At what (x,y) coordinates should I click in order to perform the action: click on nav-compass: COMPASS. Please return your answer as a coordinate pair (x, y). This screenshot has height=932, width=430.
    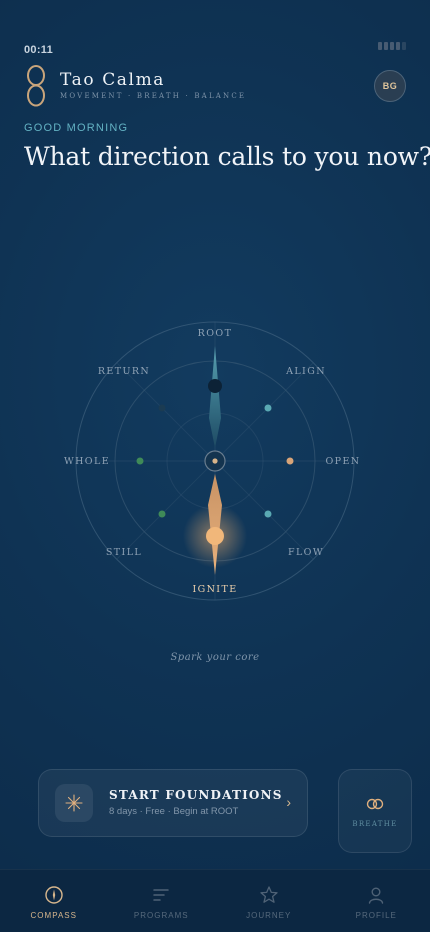
    Looking at the image, I should click on (54, 901).